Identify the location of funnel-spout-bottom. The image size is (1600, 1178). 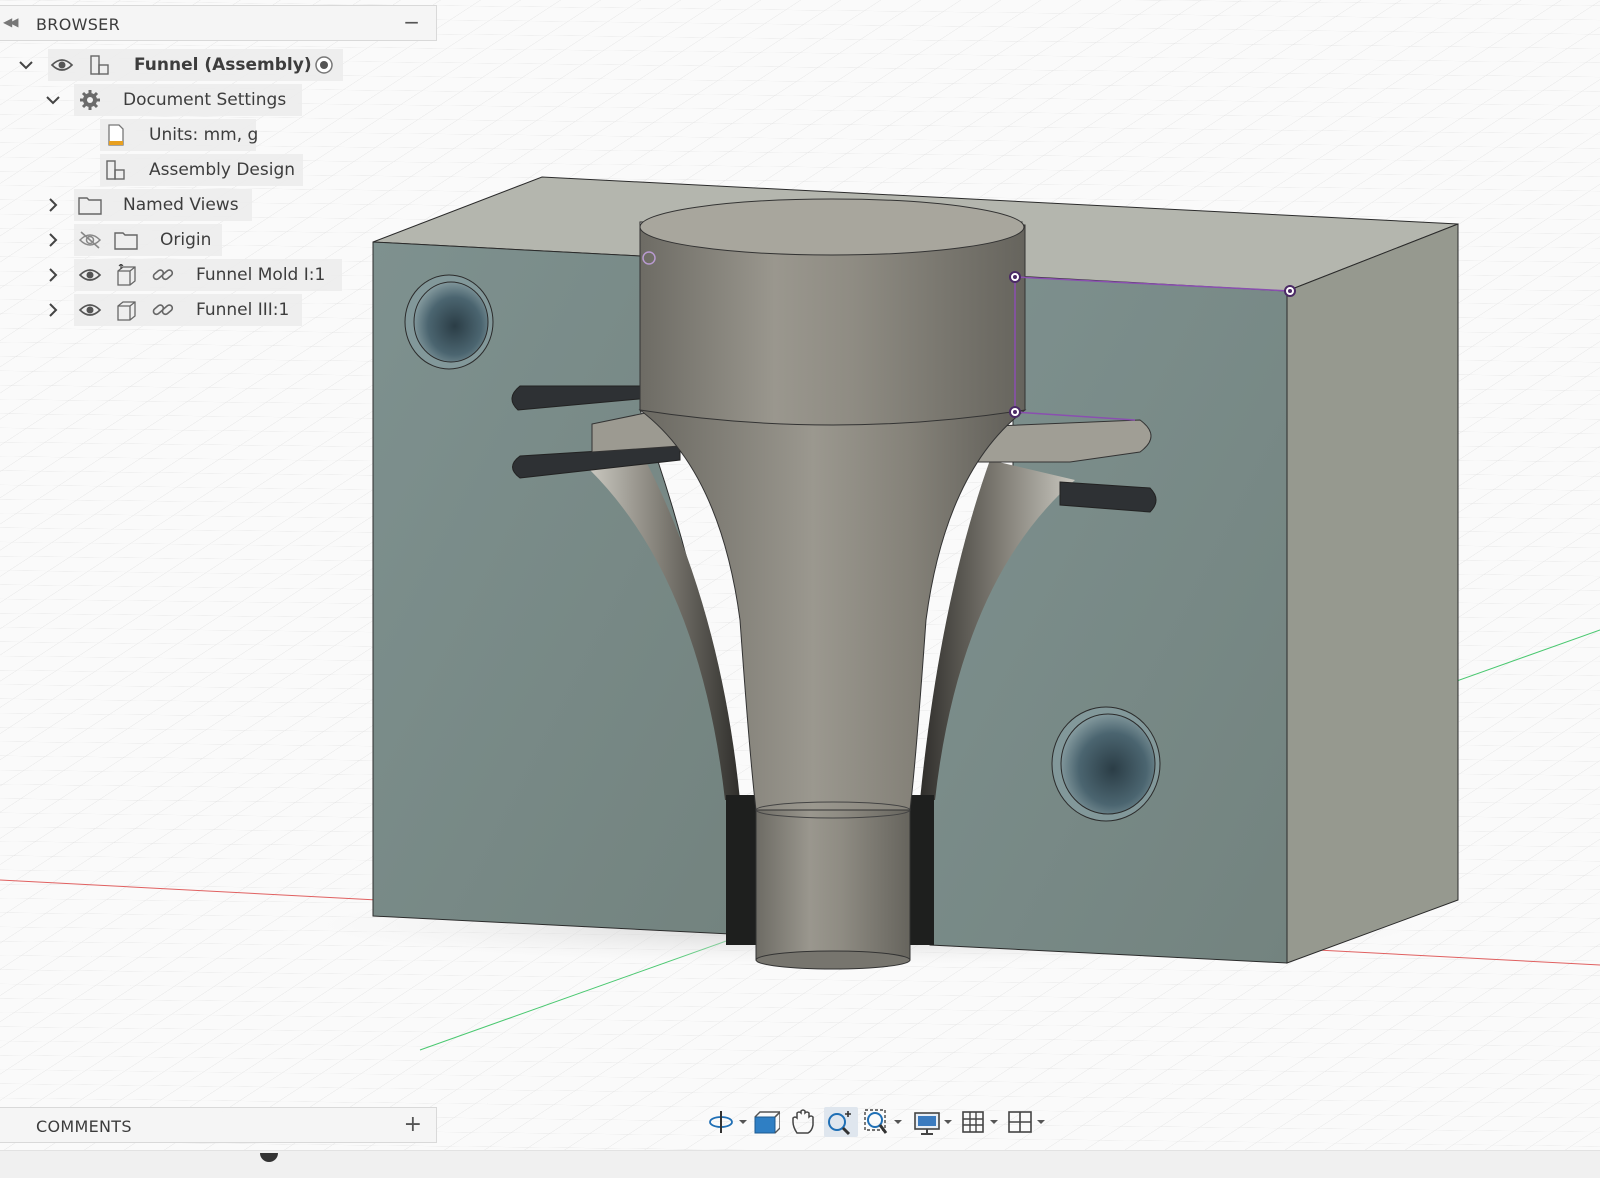
(833, 960).